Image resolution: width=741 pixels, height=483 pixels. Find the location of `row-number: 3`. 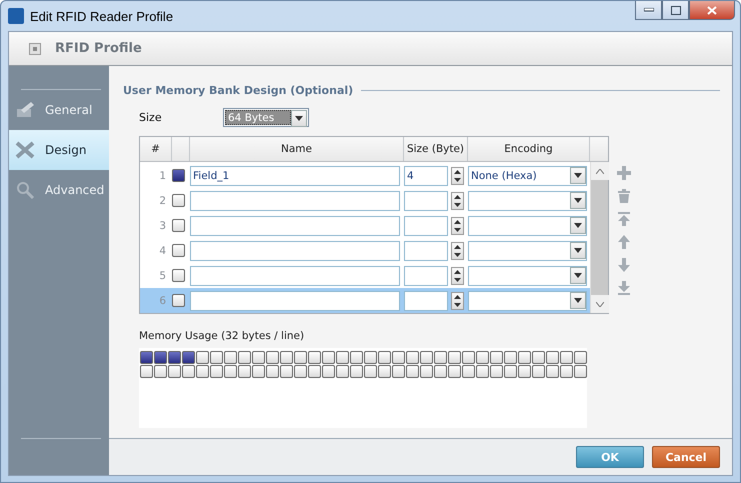

row-number: 3 is located at coordinates (162, 226).